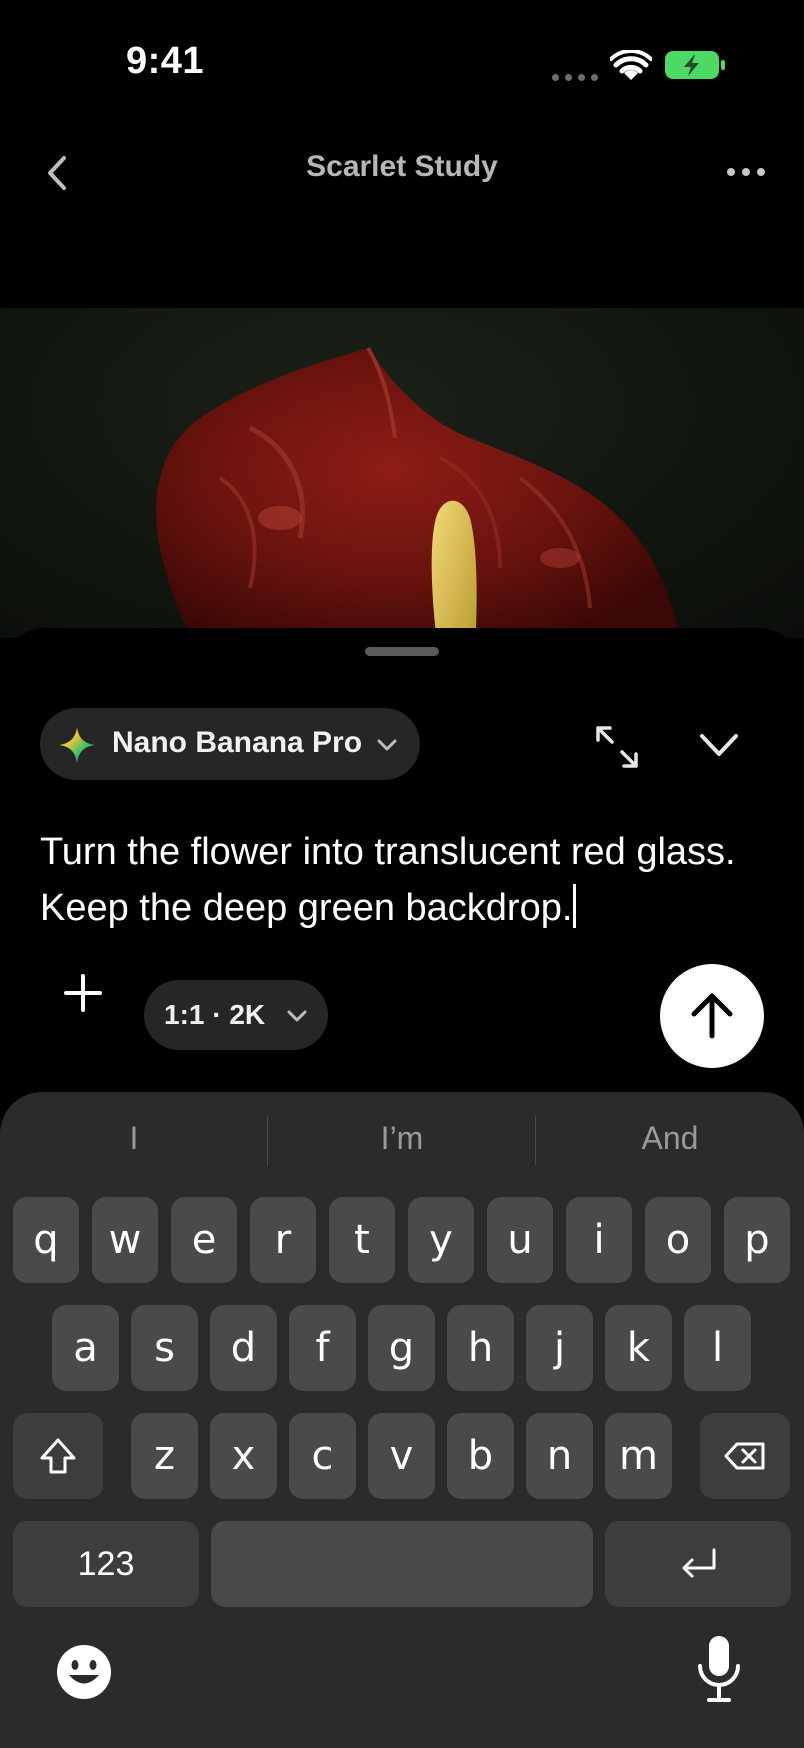 This screenshot has height=1748, width=804. Describe the element at coordinates (559, 1456) in the screenshot. I see `key-n: n` at that location.